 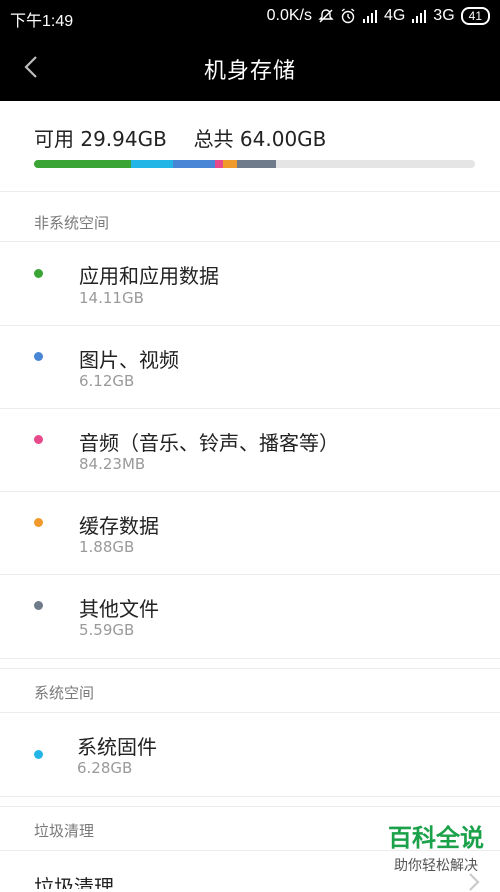 I want to click on list-item-audio: 音频（音乐、铃声、播客等） 84.23MB, so click(x=250, y=450).